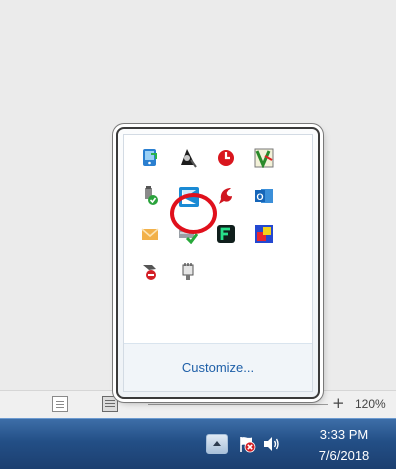  Describe the element at coordinates (110, 404) in the screenshot. I see `print-layout-icon` at that location.